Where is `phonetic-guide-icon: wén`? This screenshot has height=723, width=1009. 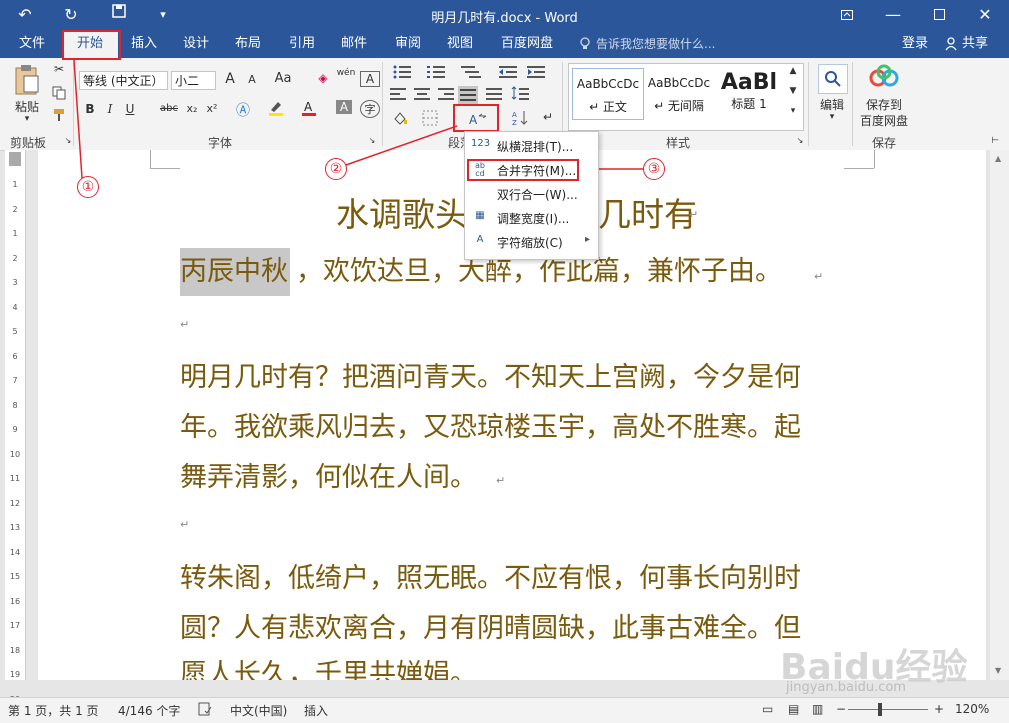
phonetic-guide-icon: wén is located at coordinates (346, 73).